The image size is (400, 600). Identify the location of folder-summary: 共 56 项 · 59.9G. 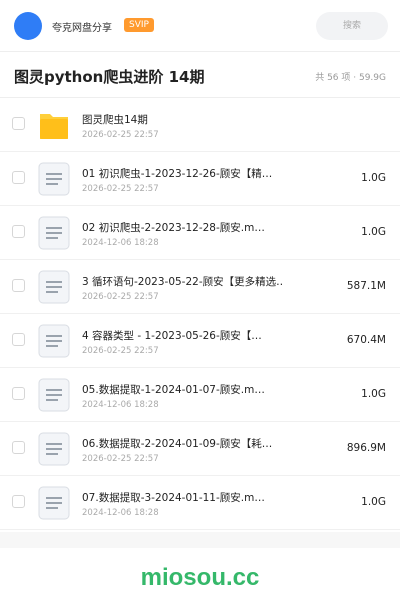
(350, 78).